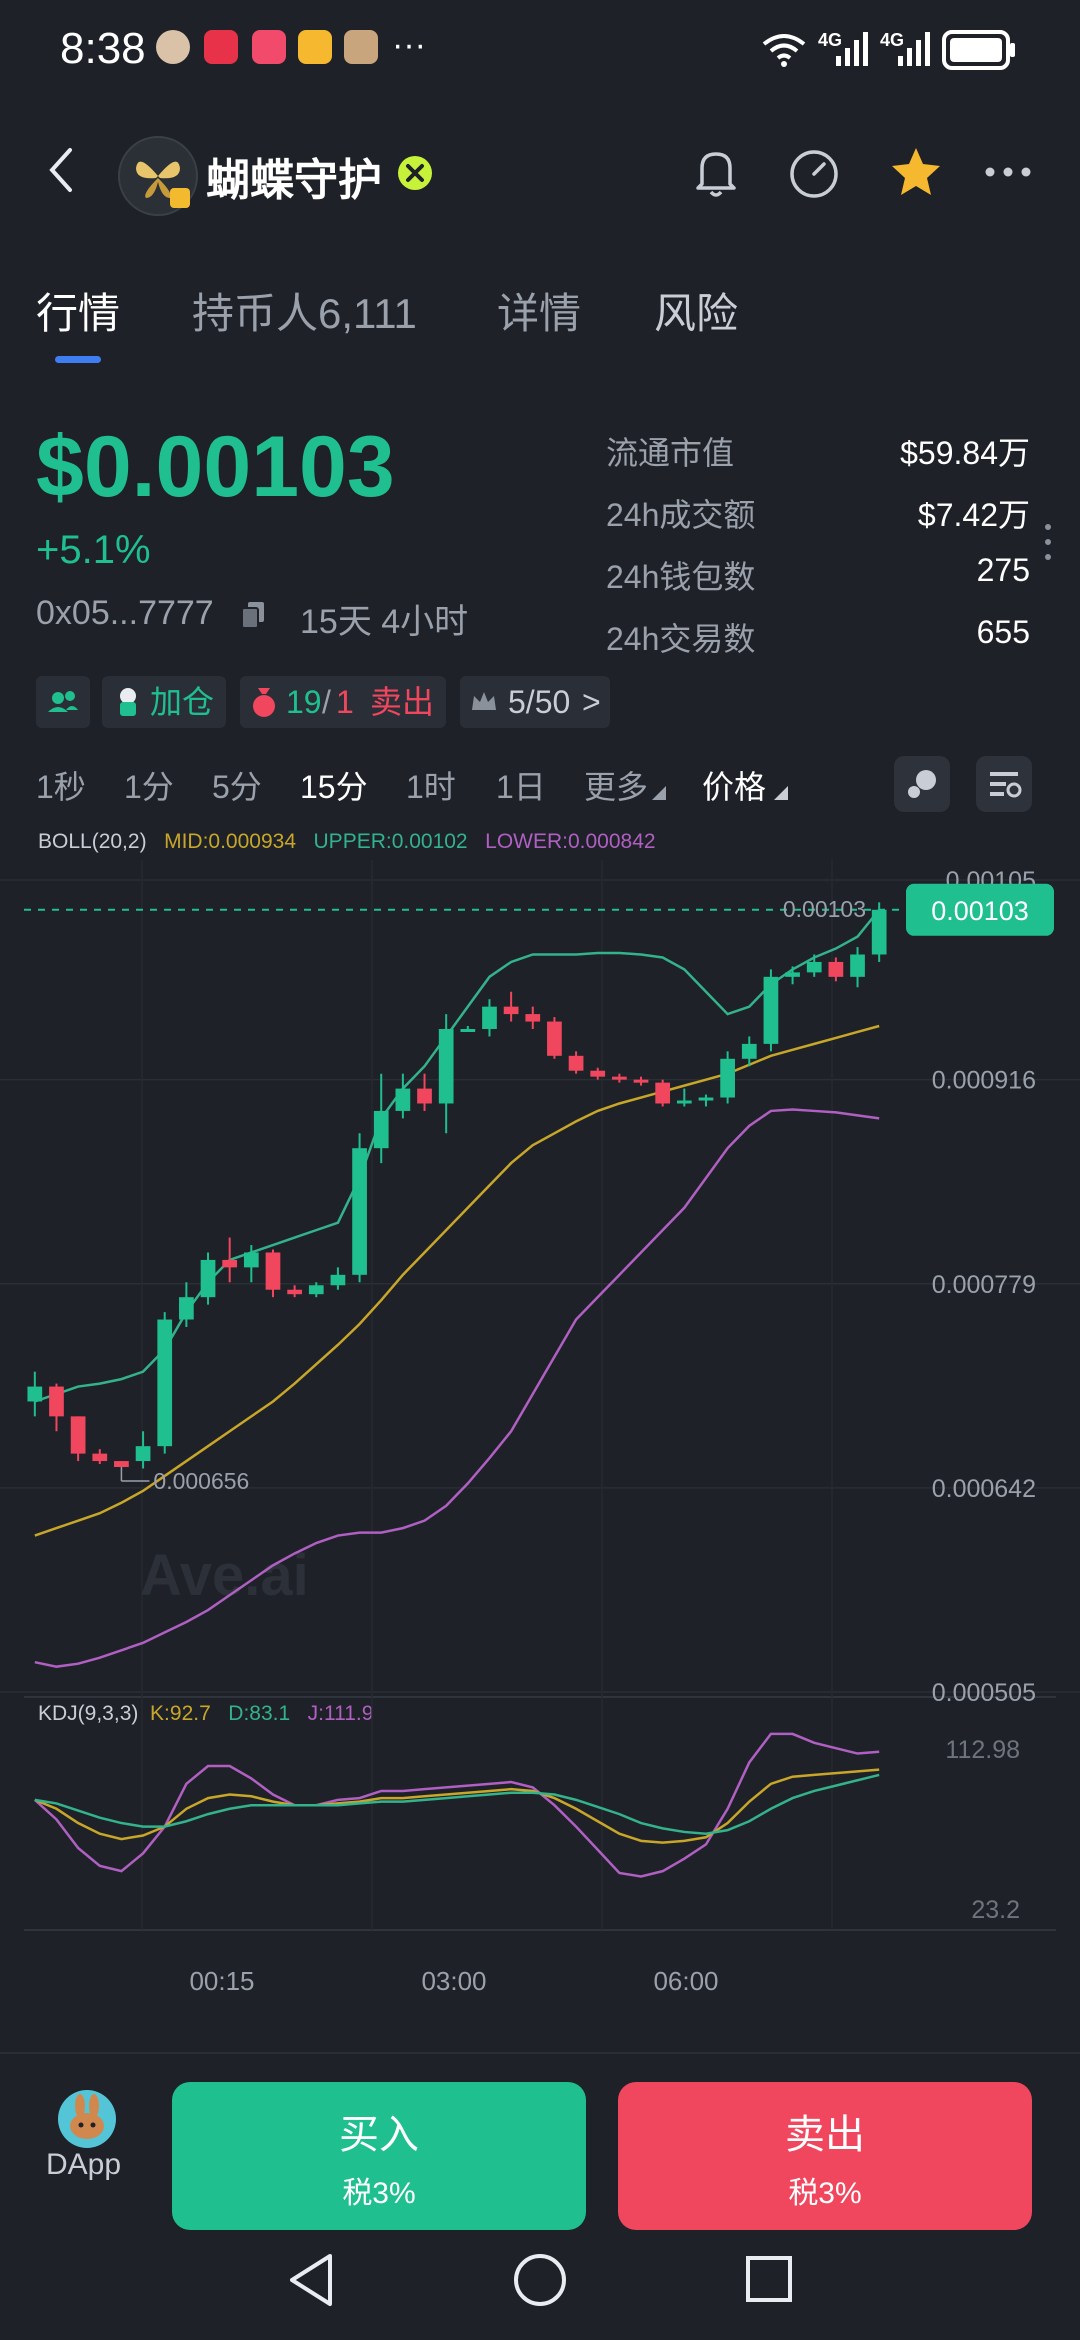 This screenshot has width=1080, height=2340. I want to click on stat-value: 655, so click(1003, 632).